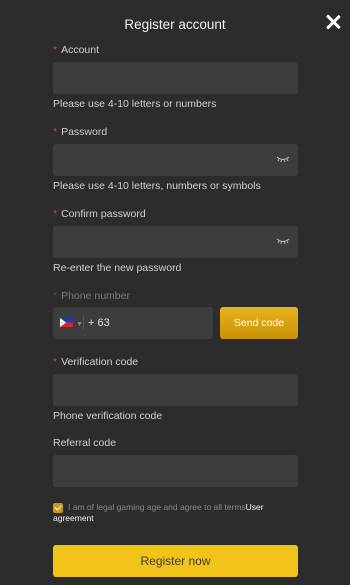 This screenshot has height=585, width=350. I want to click on password-input, so click(175, 160).